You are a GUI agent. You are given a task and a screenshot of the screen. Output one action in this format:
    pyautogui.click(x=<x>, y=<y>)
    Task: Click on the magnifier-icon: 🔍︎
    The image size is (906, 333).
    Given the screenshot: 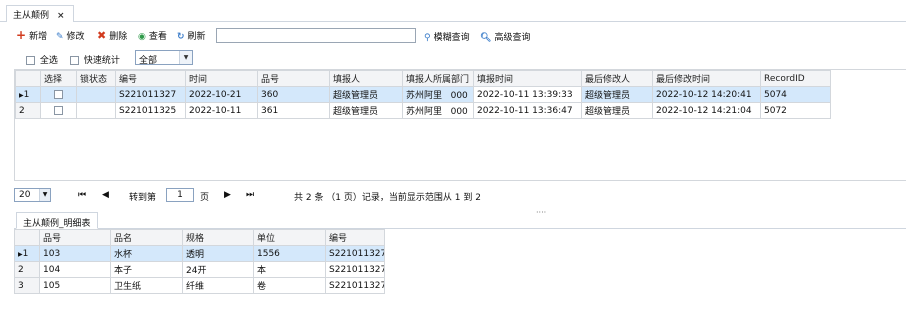 What is the action you would take?
    pyautogui.click(x=486, y=38)
    